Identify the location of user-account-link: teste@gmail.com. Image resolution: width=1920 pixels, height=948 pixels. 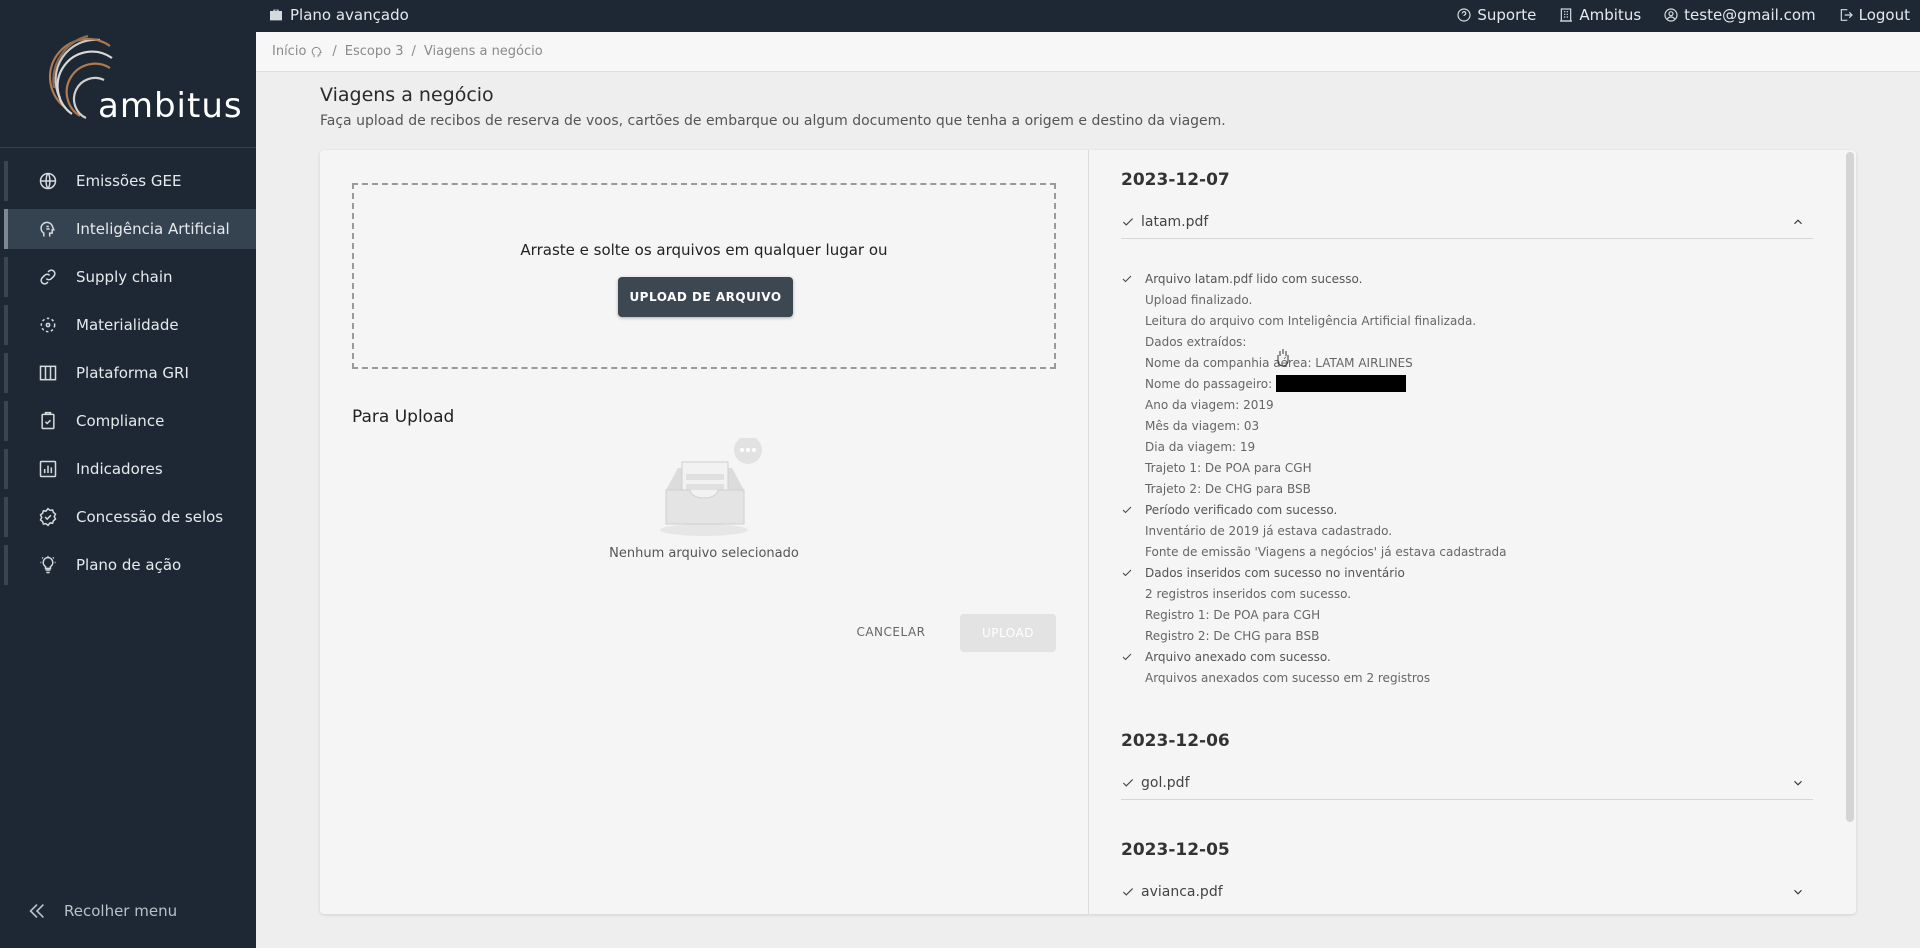
(1739, 15).